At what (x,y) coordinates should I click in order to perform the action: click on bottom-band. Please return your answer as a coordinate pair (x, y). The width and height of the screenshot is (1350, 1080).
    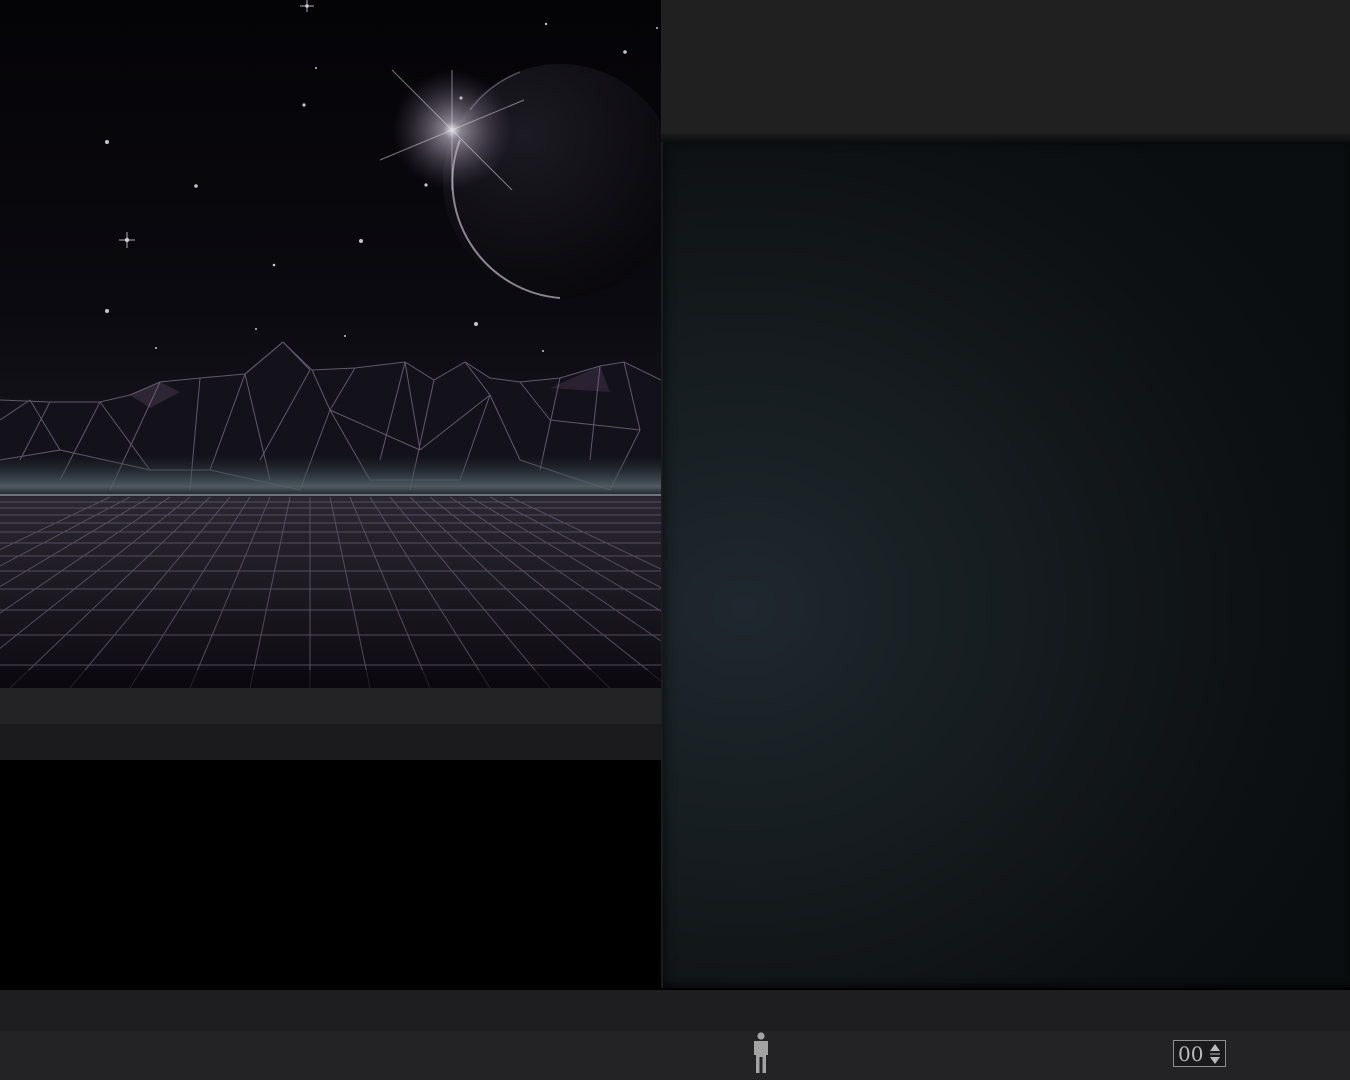
    Looking at the image, I should click on (675, 1010).